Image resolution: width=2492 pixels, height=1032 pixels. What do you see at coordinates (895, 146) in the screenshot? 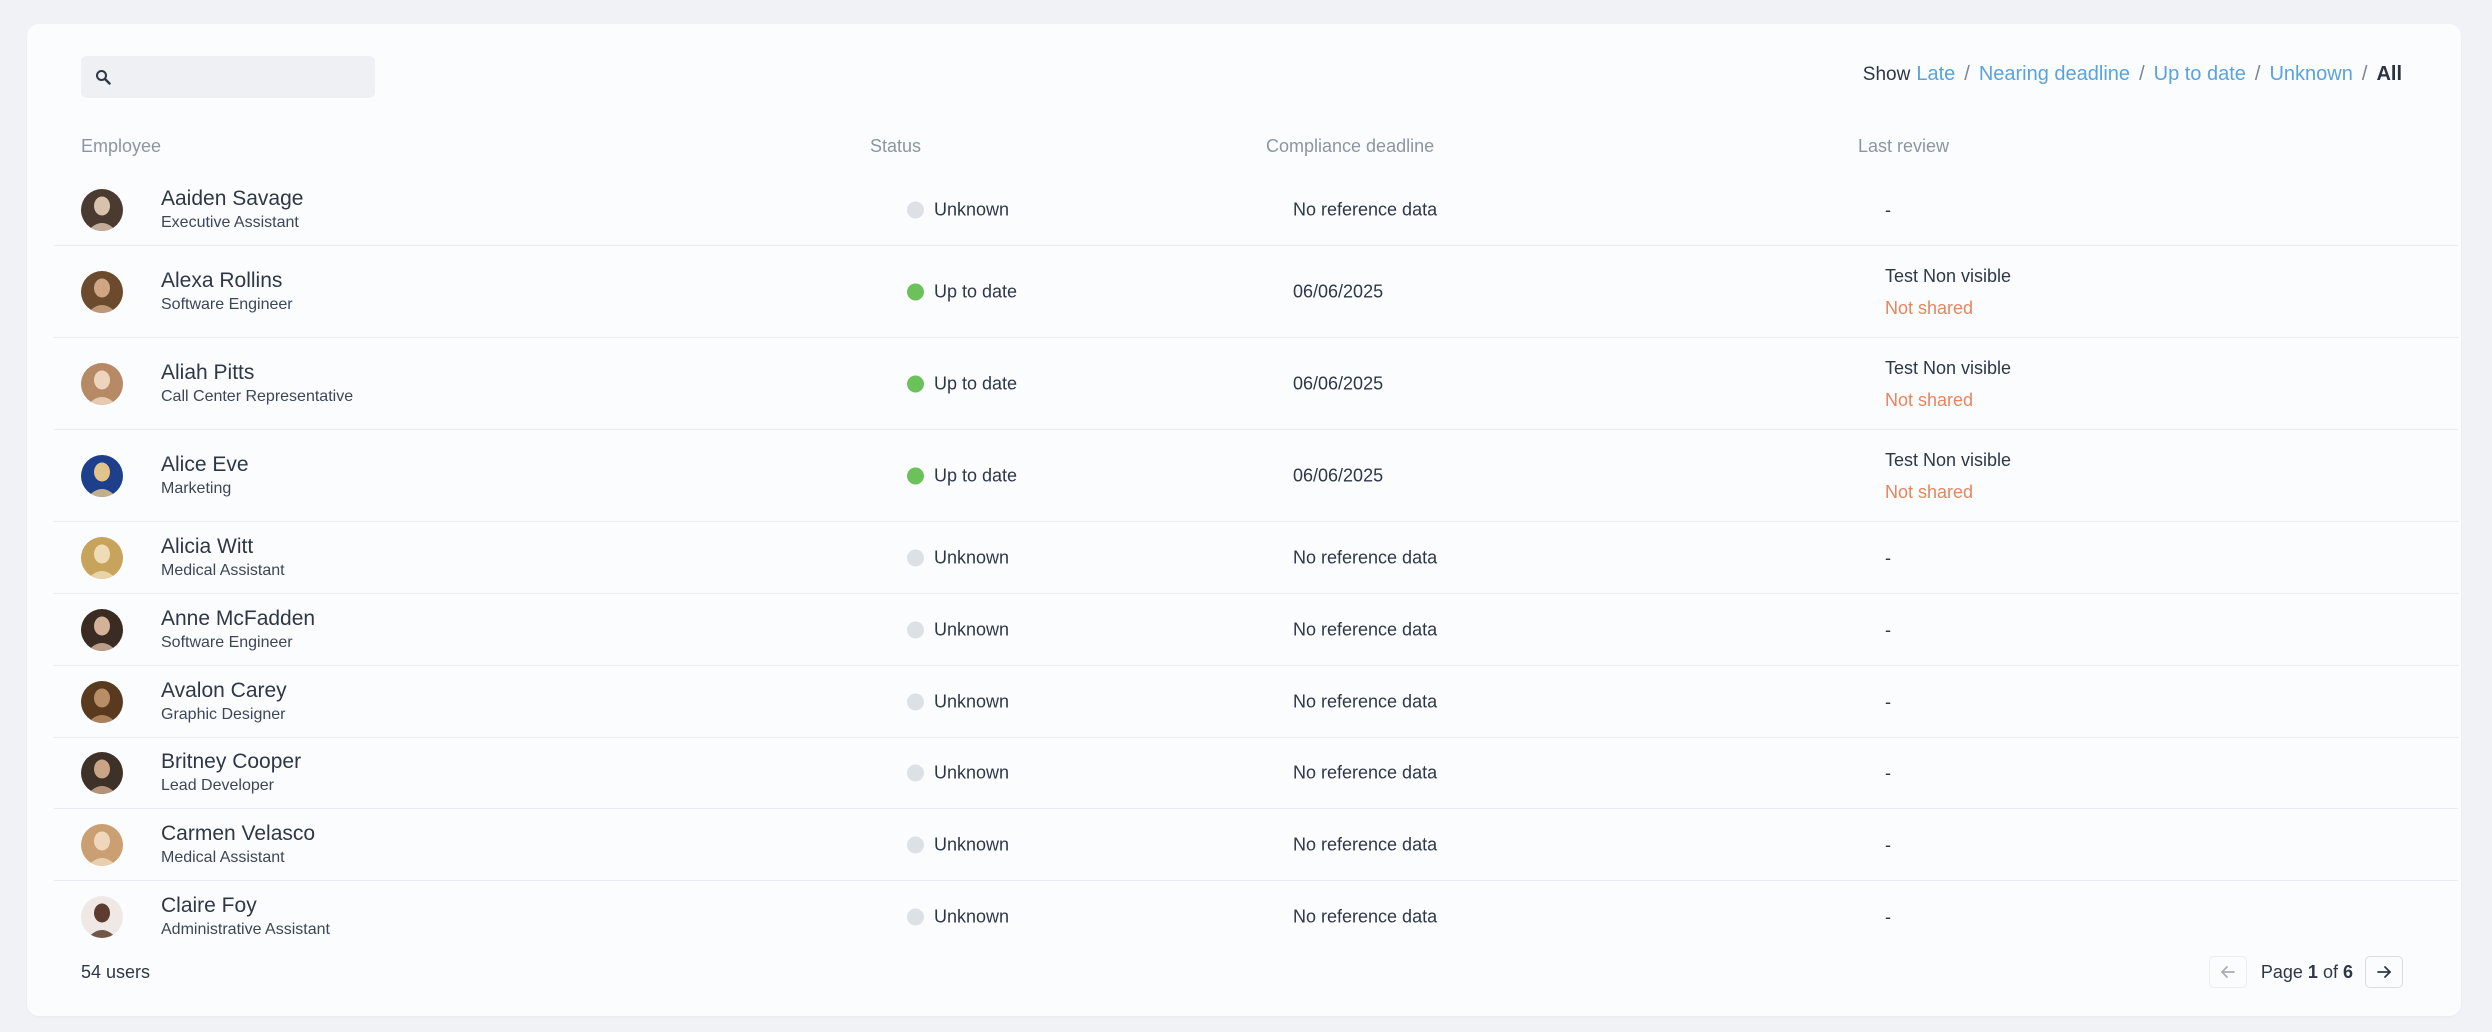
I see `column-header-status: Status` at bounding box center [895, 146].